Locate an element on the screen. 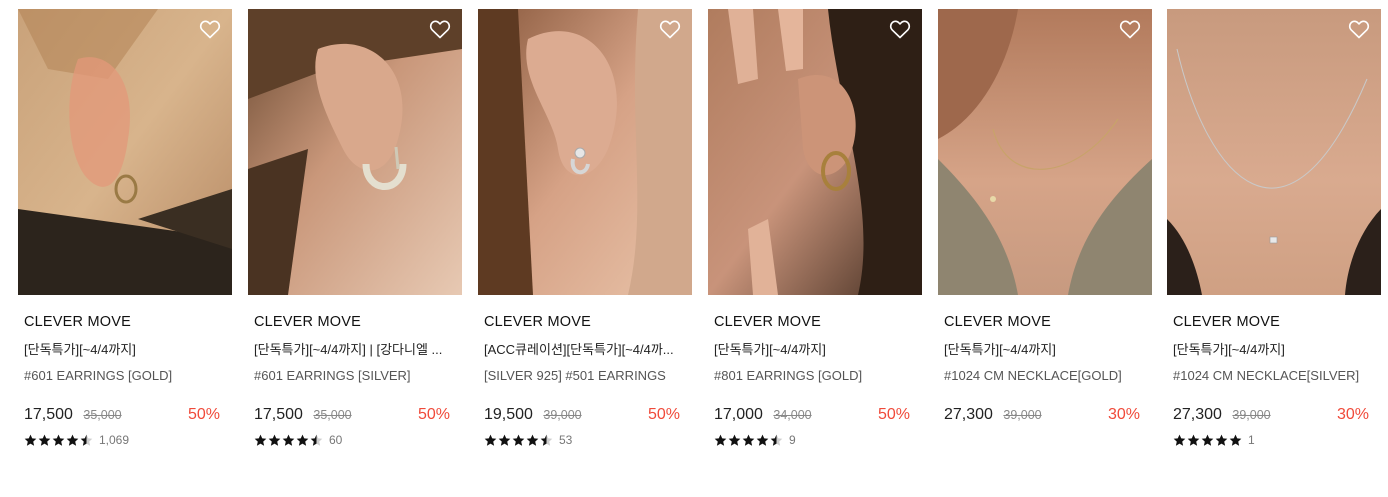  price-row: 17,000 34,000 50% is located at coordinates (815, 415).